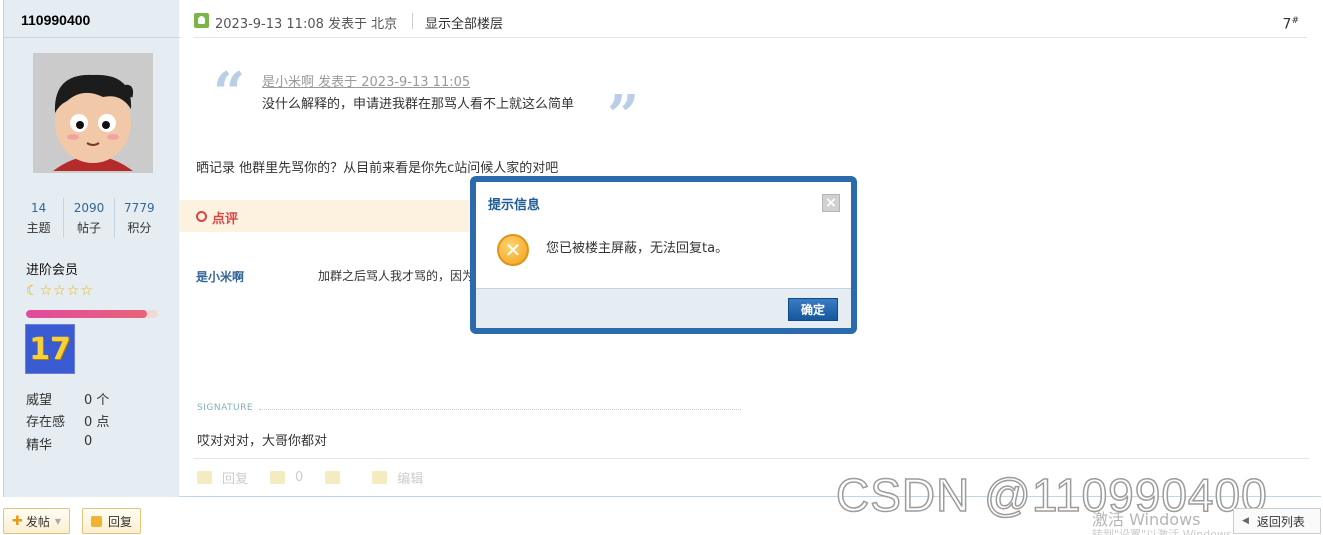  I want to click on level-progress-bar, so click(92, 314).